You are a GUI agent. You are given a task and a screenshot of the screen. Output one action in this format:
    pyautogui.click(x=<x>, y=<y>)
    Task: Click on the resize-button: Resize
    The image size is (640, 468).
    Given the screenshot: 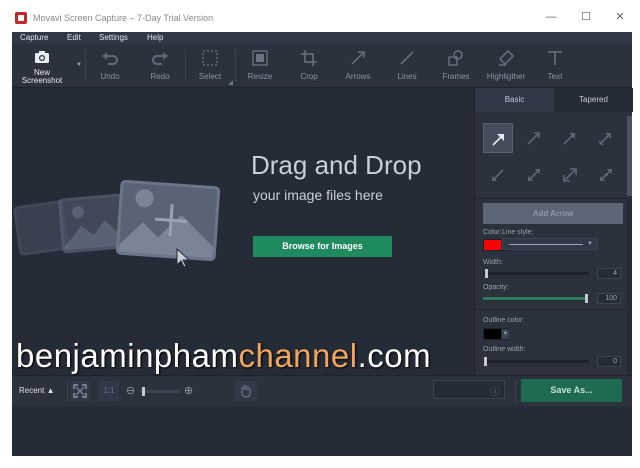 What is the action you would take?
    pyautogui.click(x=260, y=66)
    